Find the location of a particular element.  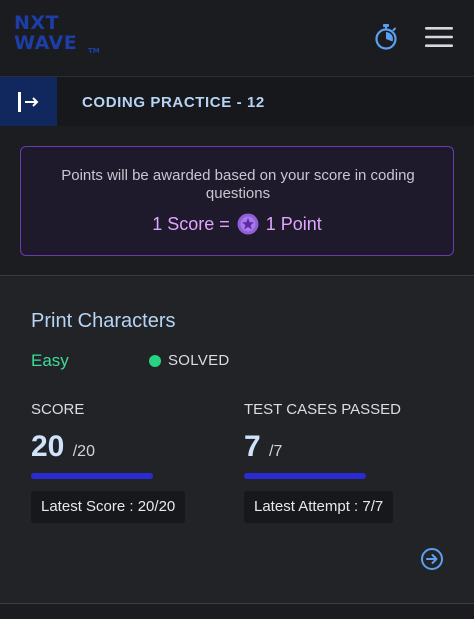

difficulty-label: Easy is located at coordinates (50, 360).